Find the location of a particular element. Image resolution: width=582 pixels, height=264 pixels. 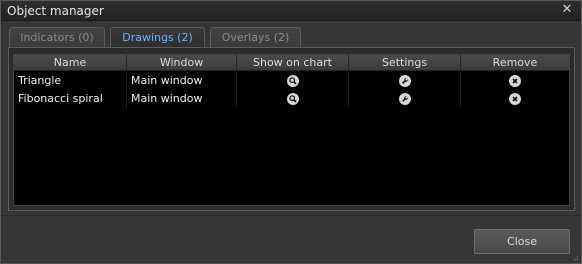

column-header-show-on-chart: Show on chart is located at coordinates (293, 63).